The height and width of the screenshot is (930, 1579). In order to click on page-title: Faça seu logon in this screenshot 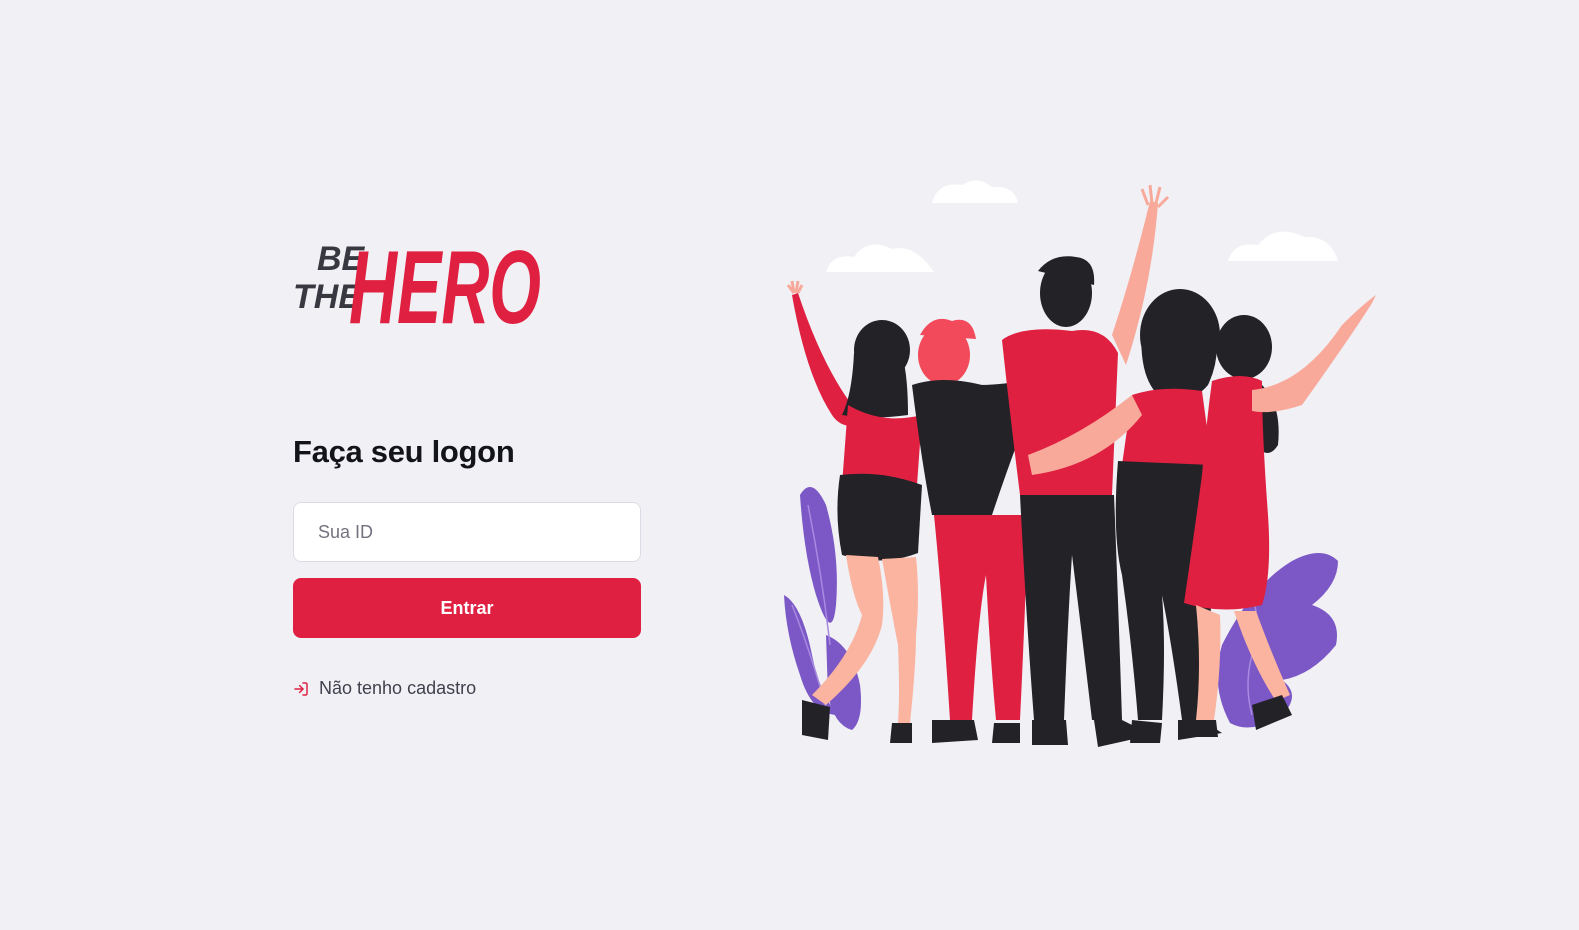, I will do `click(404, 451)`.